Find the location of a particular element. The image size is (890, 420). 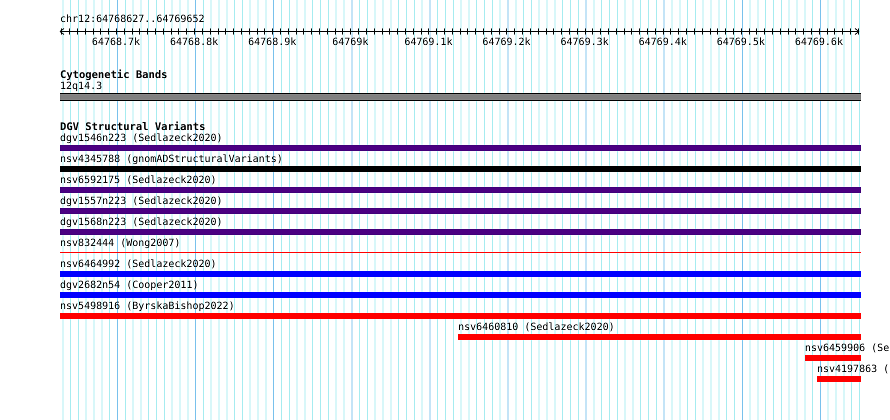

track-title: DGV Structural Variants is located at coordinates (133, 127).